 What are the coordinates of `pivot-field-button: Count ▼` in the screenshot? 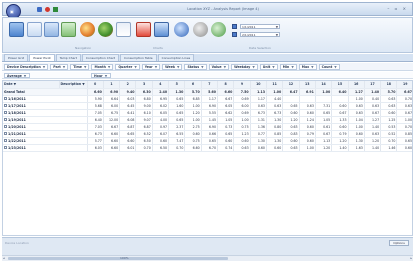 It's located at (329, 66).